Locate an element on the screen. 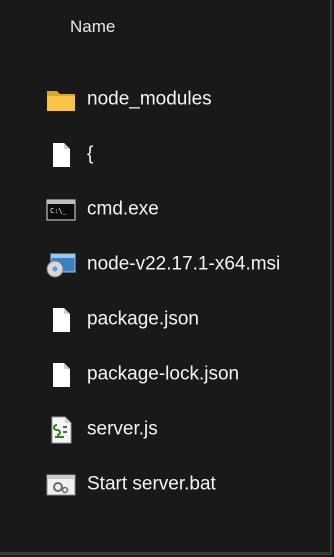 This screenshot has width=334, height=557. file-row-server-js: server.js is located at coordinates (165, 429).